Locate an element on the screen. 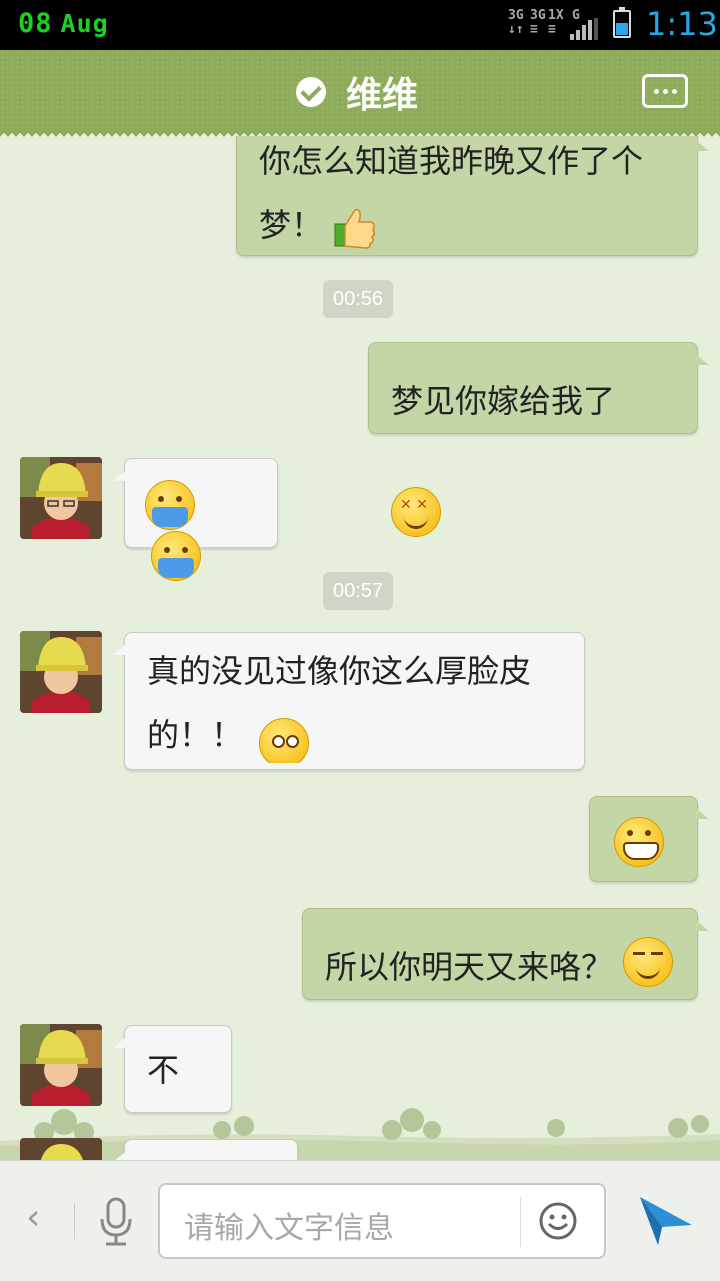  smirk-face-emoji-icon is located at coordinates (648, 962).